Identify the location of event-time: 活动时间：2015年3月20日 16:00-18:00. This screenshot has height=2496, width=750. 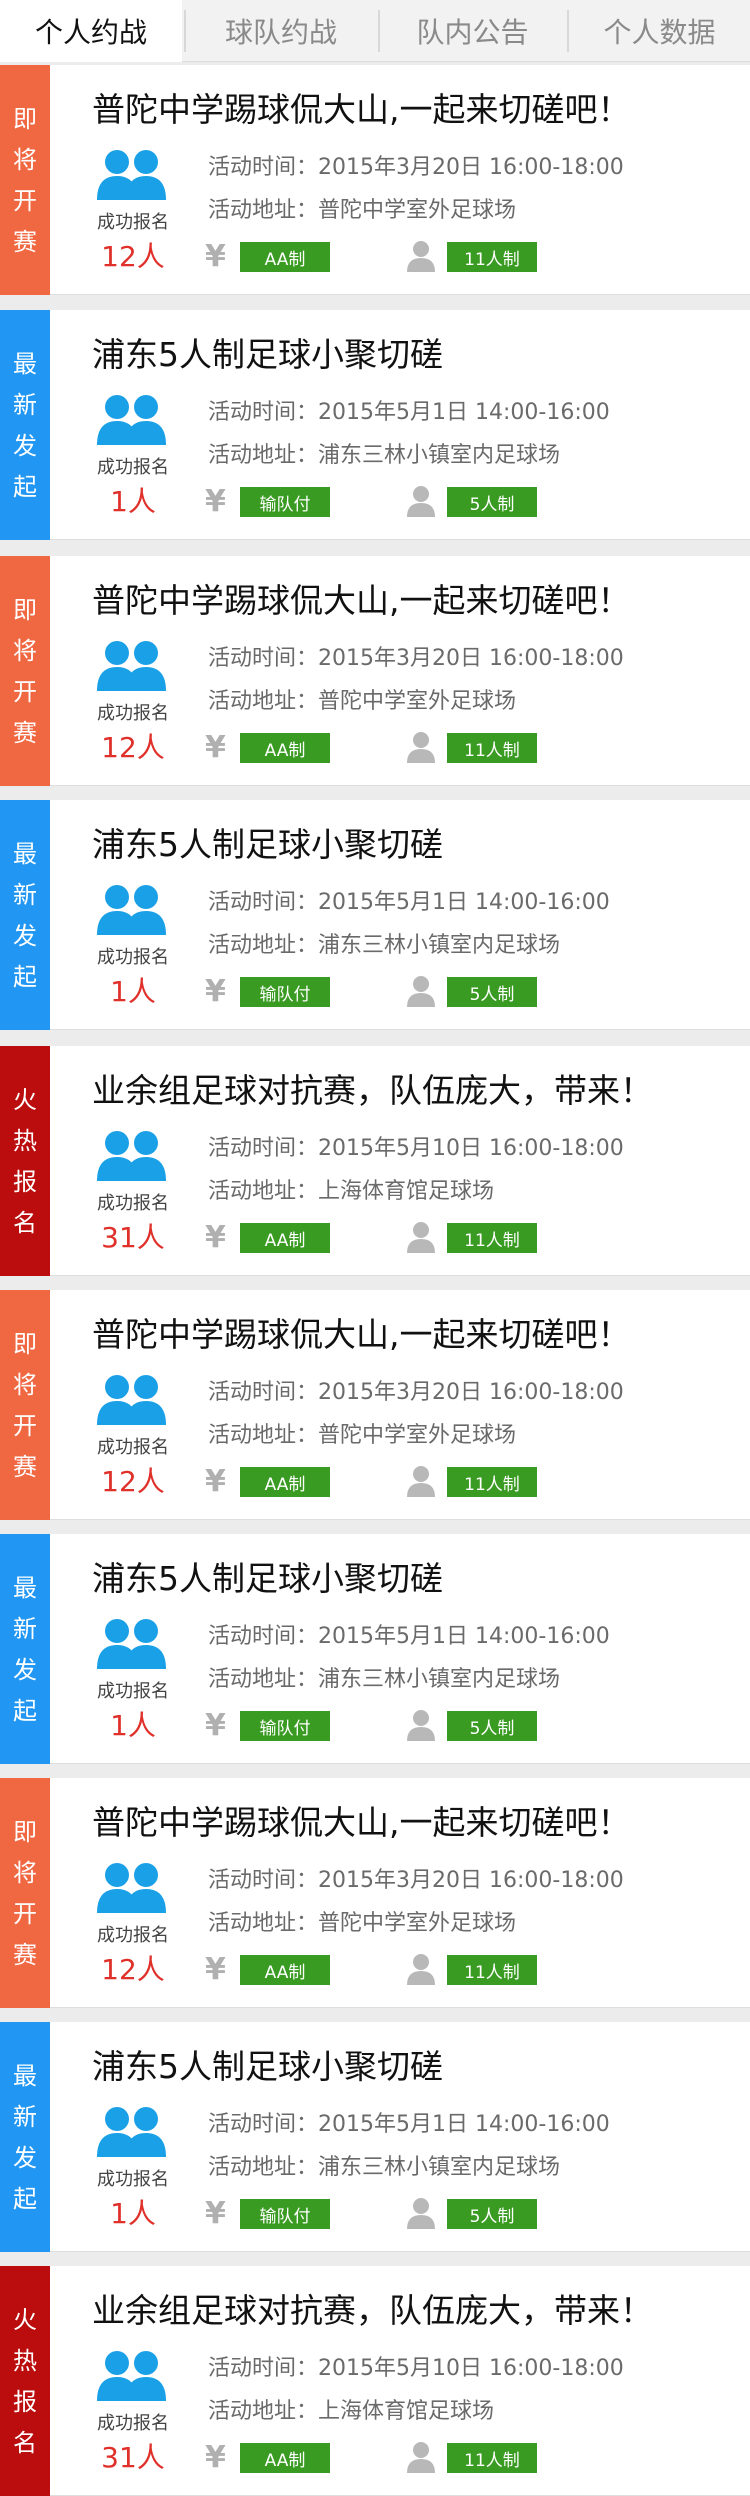
(416, 1878).